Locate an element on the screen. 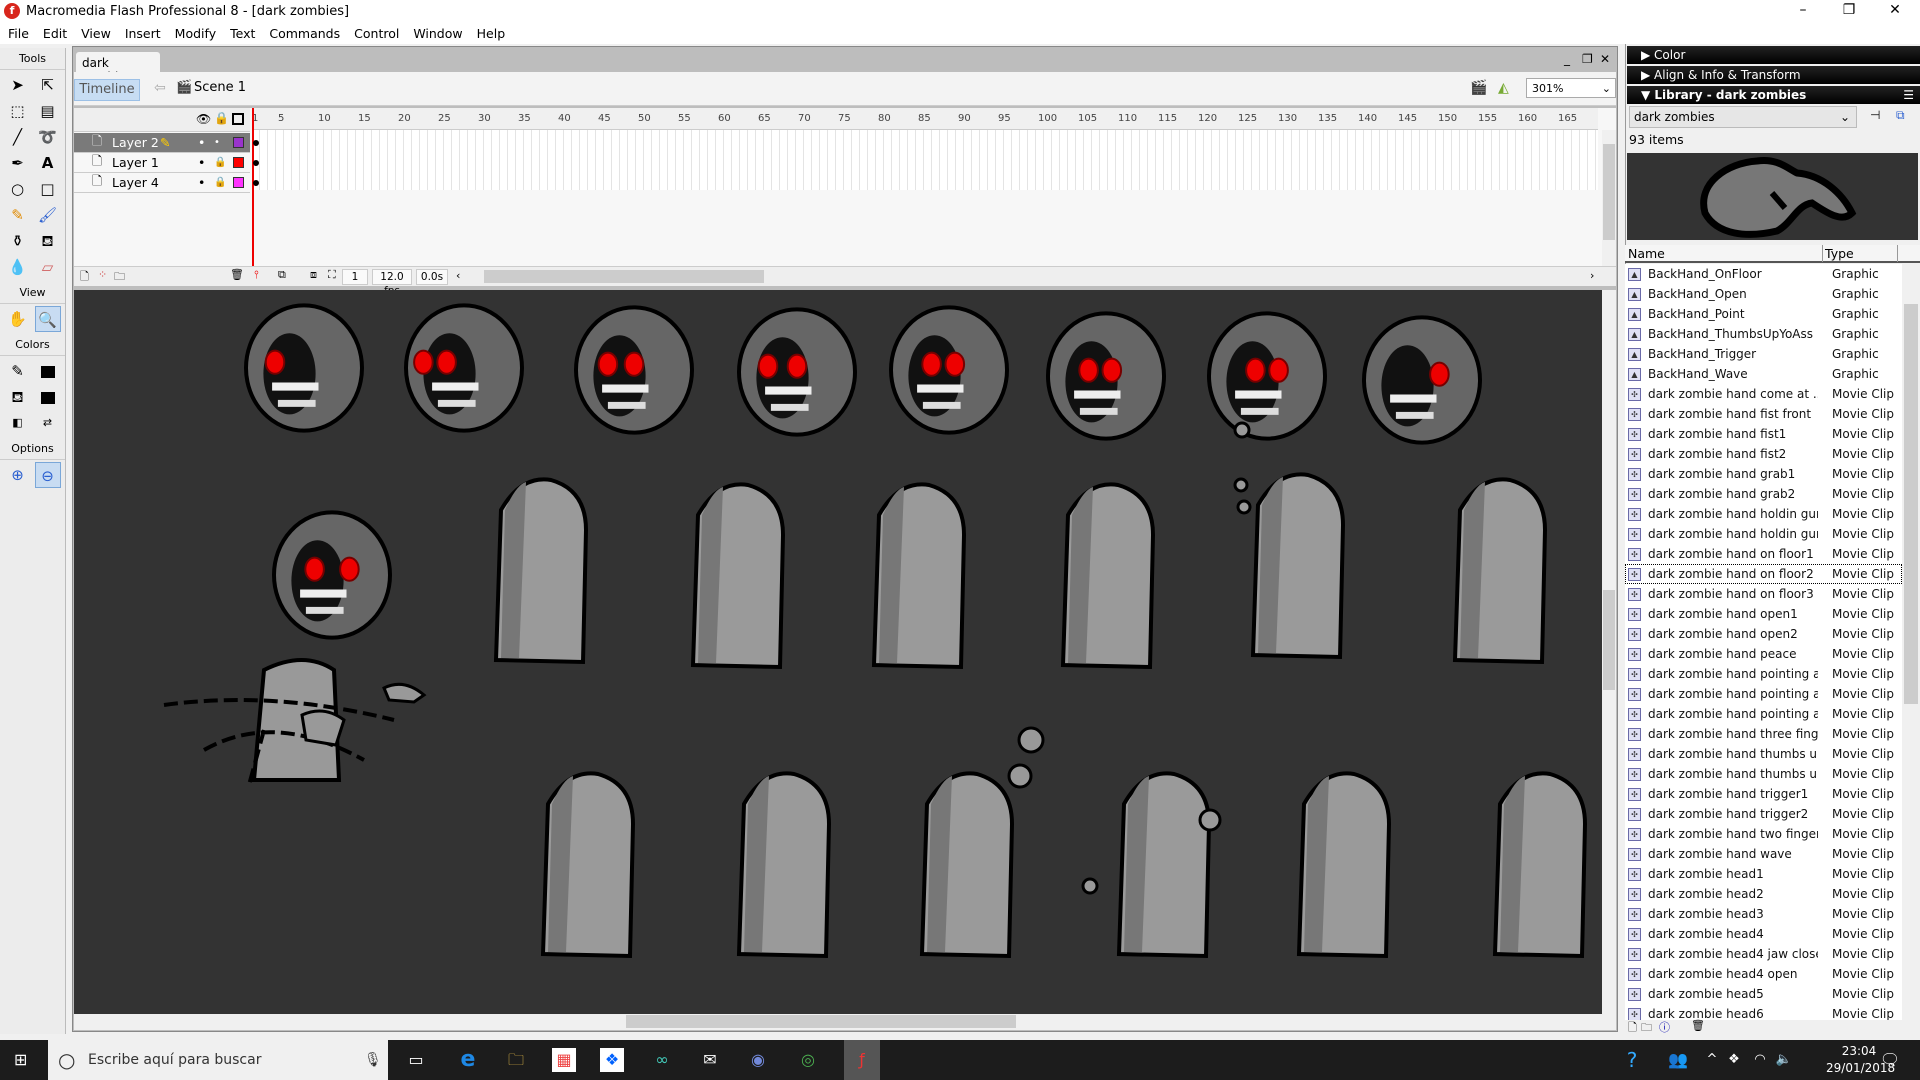  library-item: ✣ dark zombie hand on floor2 Movie Clip is located at coordinates (1763, 574).